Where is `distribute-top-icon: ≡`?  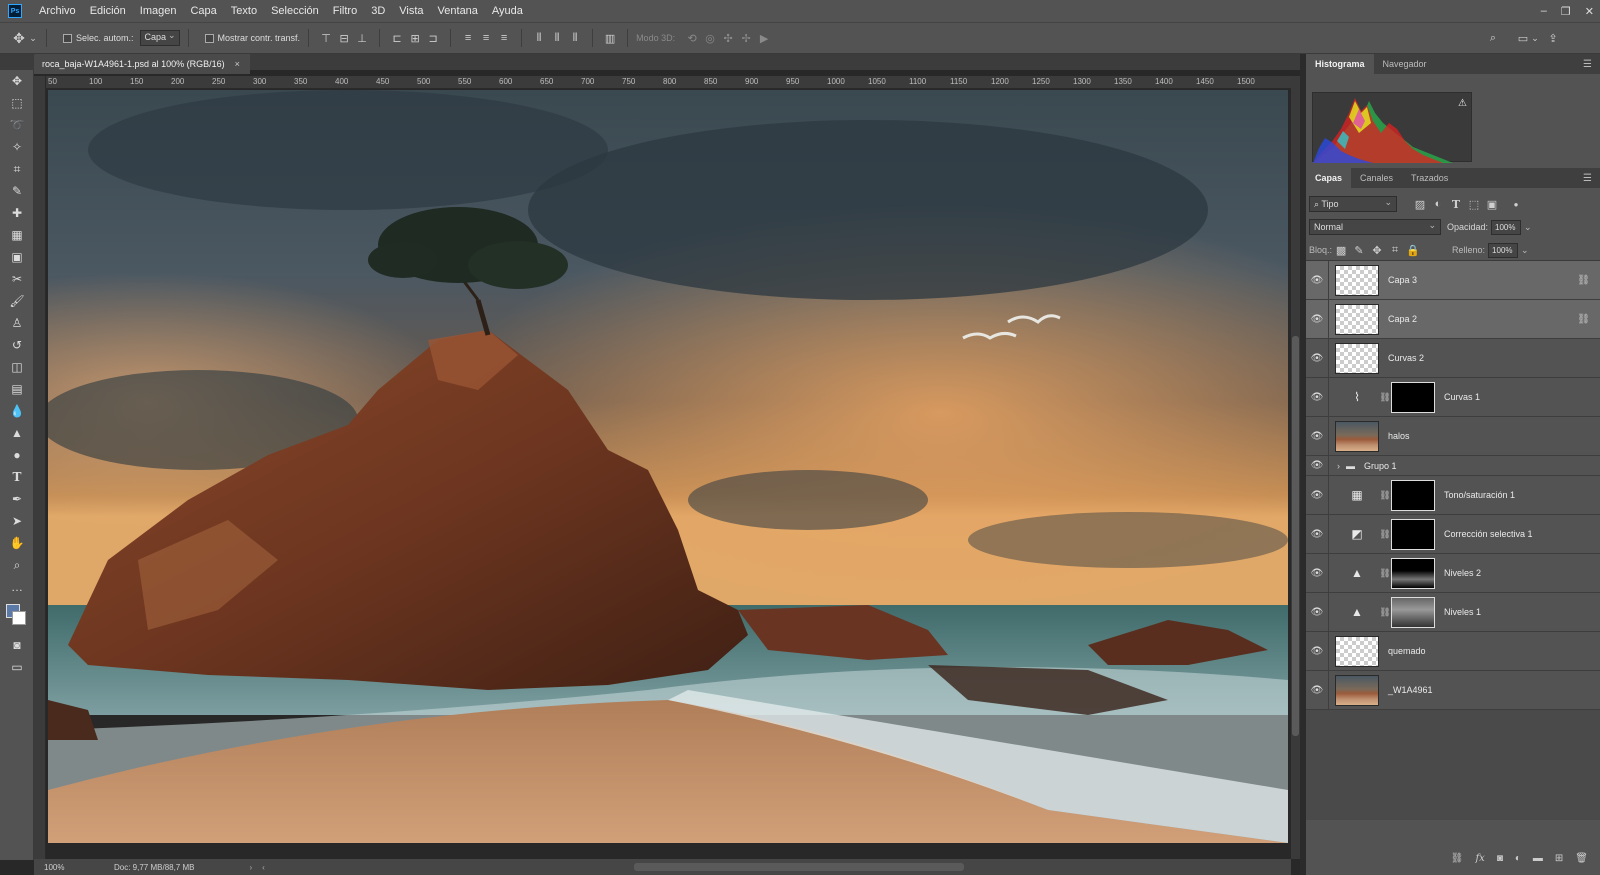
distribute-top-icon: ≡ is located at coordinates (468, 38).